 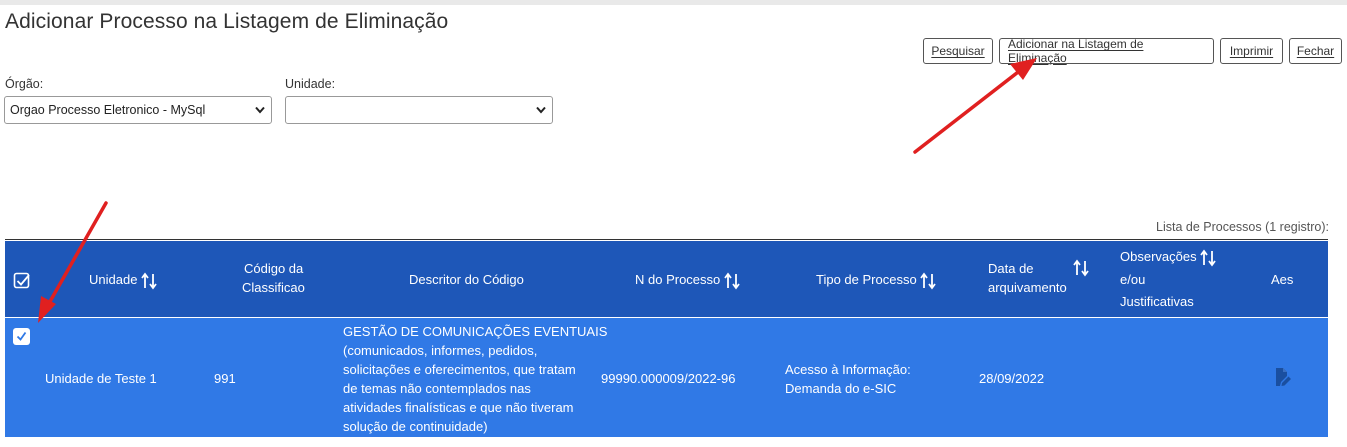 I want to click on header-observacoes: Observações e/ou Justificativas, so click(x=1168, y=279).